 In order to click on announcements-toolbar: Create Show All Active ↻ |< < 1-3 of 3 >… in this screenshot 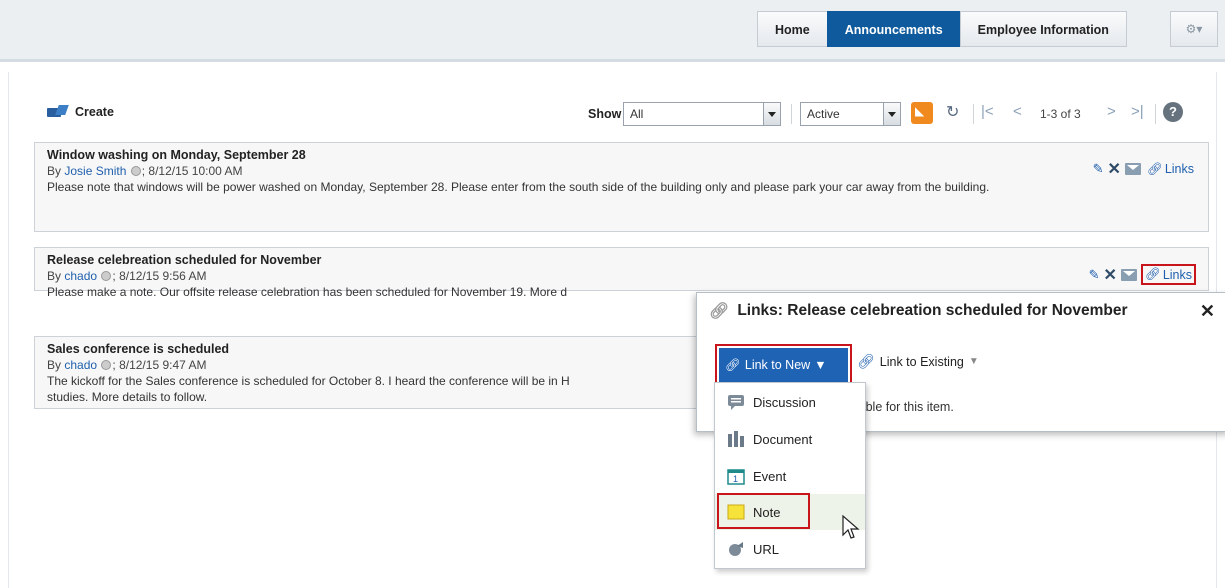, I will do `click(636, 114)`.